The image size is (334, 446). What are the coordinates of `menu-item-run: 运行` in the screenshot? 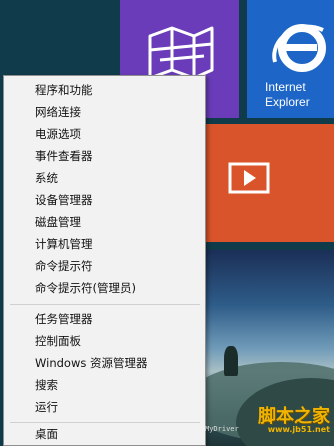 It's located at (104, 407).